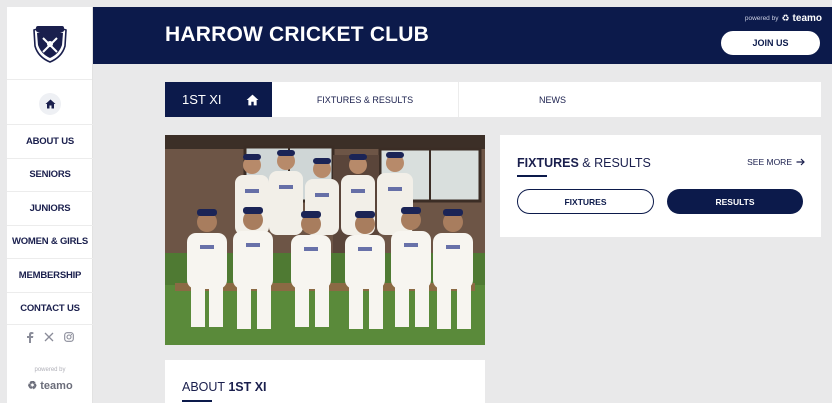 The image size is (832, 403). What do you see at coordinates (548, 163) in the screenshot?
I see `fixtures-results-heading-bold: FIXTURES` at bounding box center [548, 163].